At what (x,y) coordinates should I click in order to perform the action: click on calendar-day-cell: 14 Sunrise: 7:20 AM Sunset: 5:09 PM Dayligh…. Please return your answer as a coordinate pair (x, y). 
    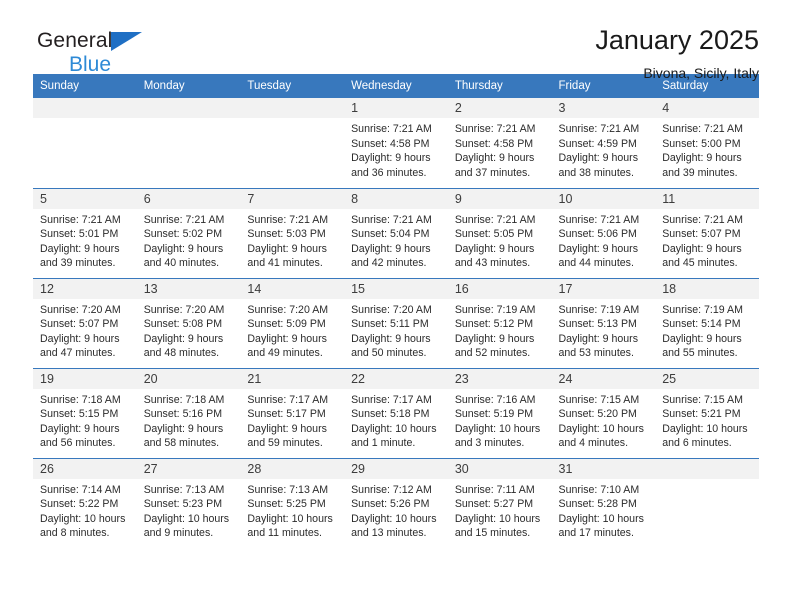
    Looking at the image, I should click on (292, 322).